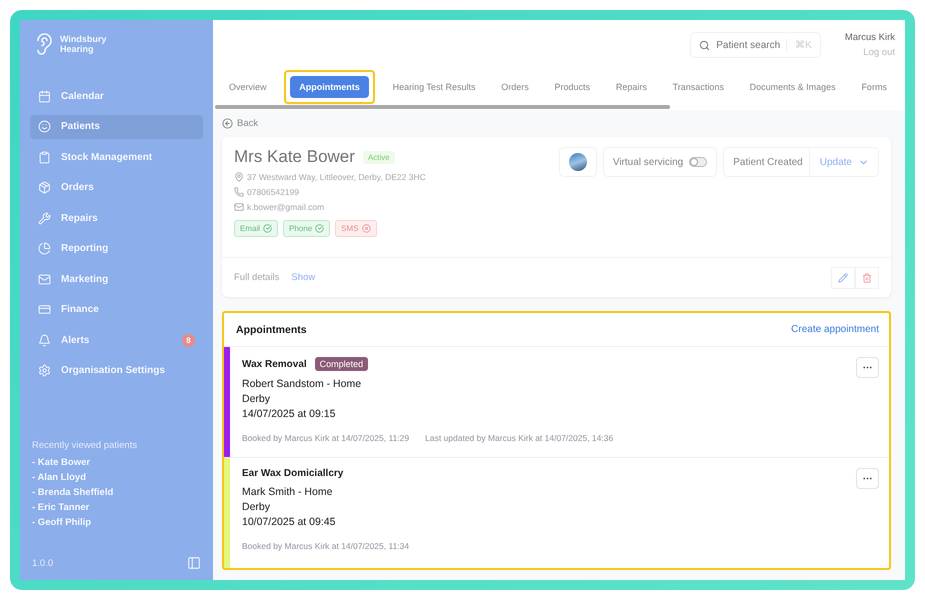 Image resolution: width=925 pixels, height=600 pixels. What do you see at coordinates (82, 96) in the screenshot?
I see `sidebar-item-label: Calendar` at bounding box center [82, 96].